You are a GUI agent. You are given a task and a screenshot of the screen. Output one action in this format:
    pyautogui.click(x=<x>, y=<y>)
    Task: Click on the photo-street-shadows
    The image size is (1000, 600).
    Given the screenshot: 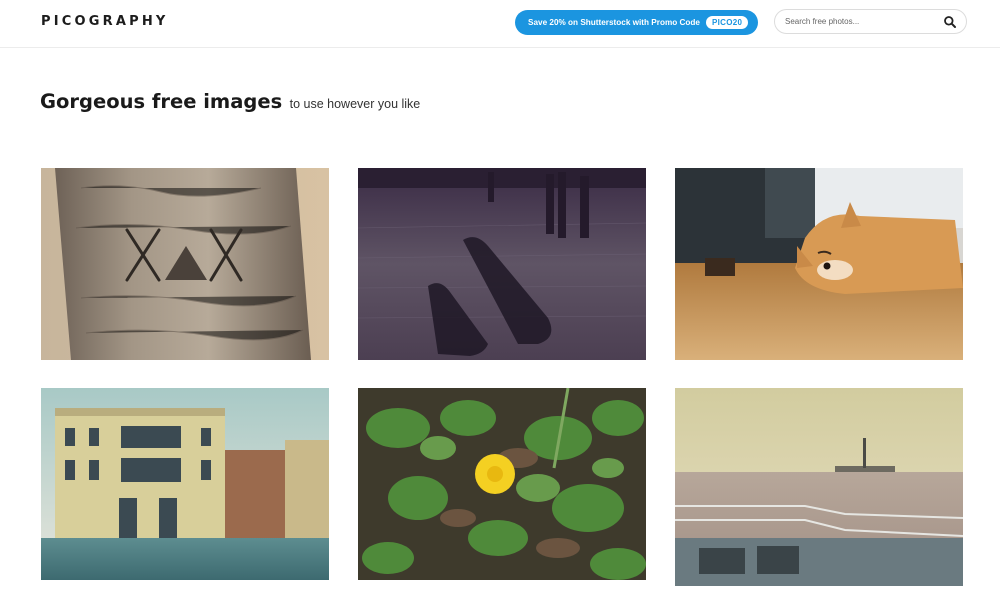 What is the action you would take?
    pyautogui.click(x=502, y=264)
    